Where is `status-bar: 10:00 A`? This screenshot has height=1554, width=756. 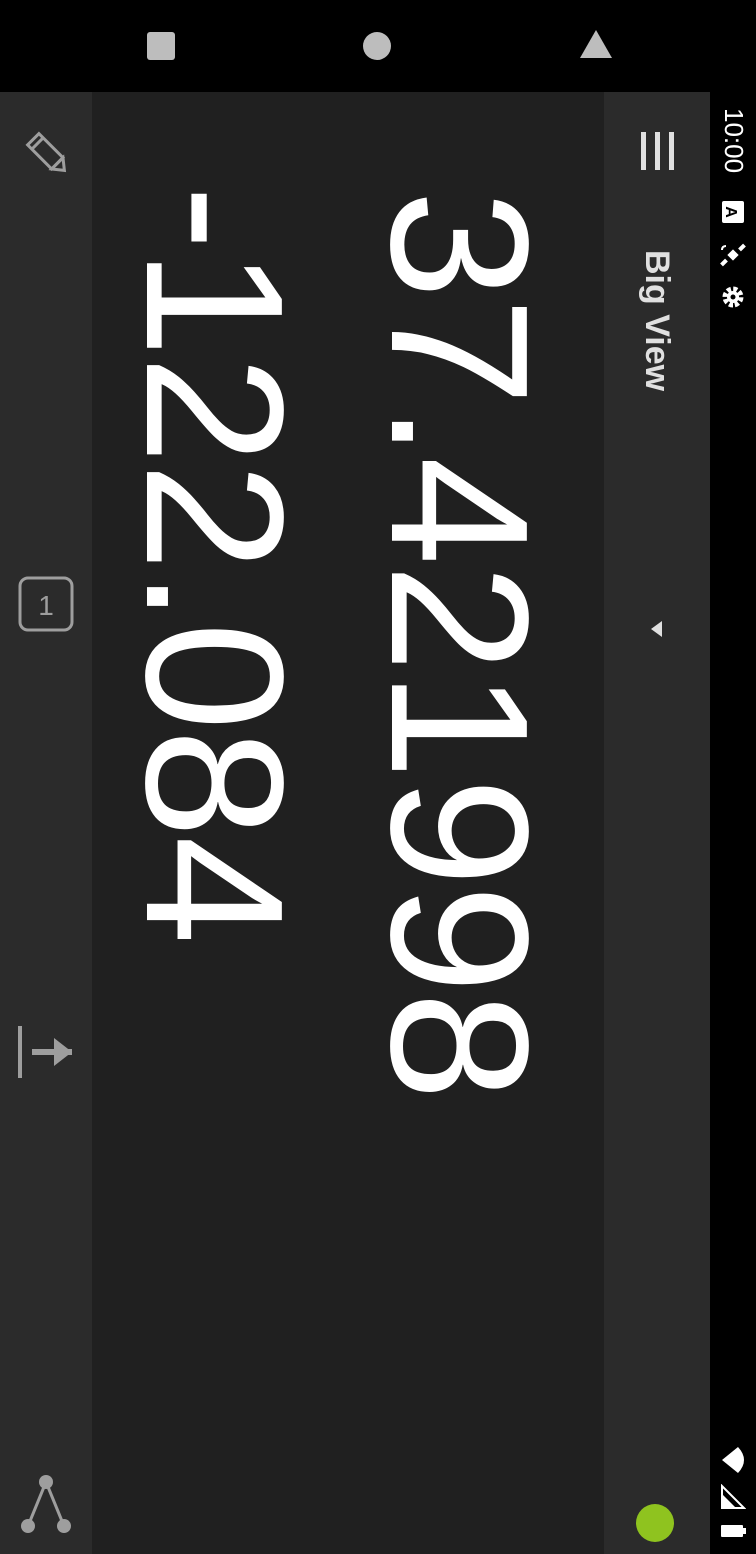
status-bar: 10:00 A is located at coordinates (733, 823).